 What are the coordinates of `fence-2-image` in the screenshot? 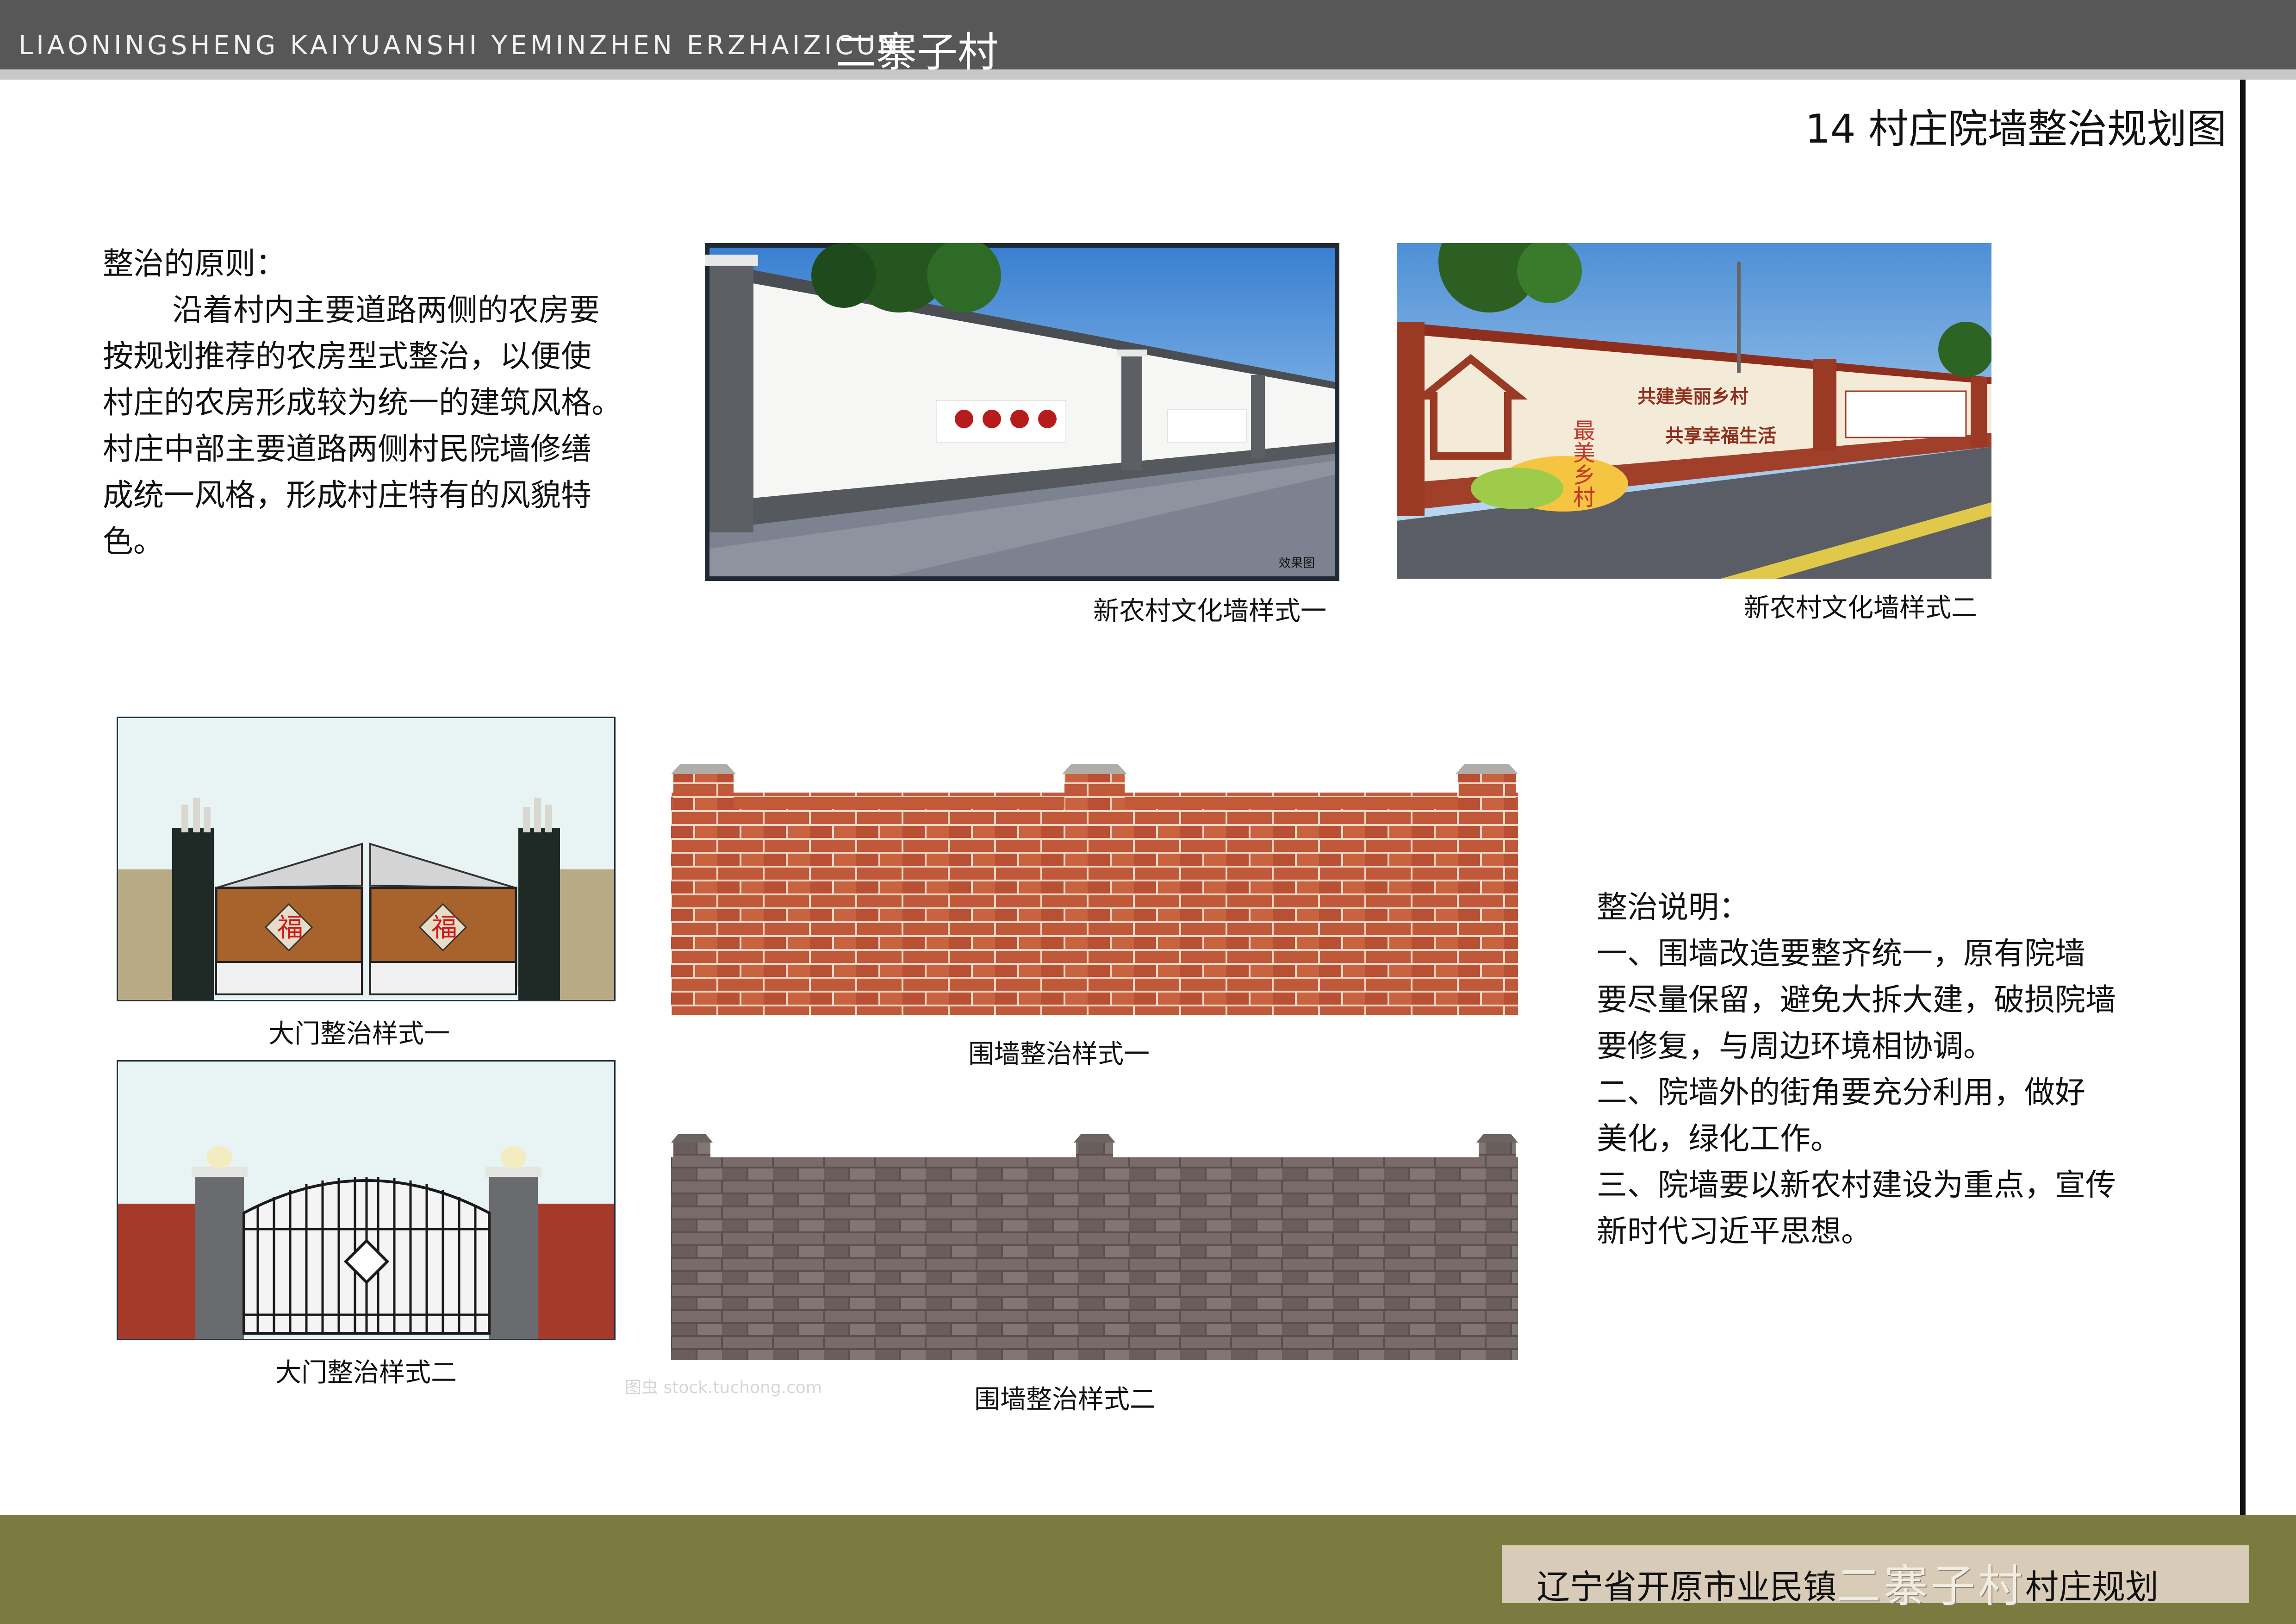 It's located at (1094, 1244).